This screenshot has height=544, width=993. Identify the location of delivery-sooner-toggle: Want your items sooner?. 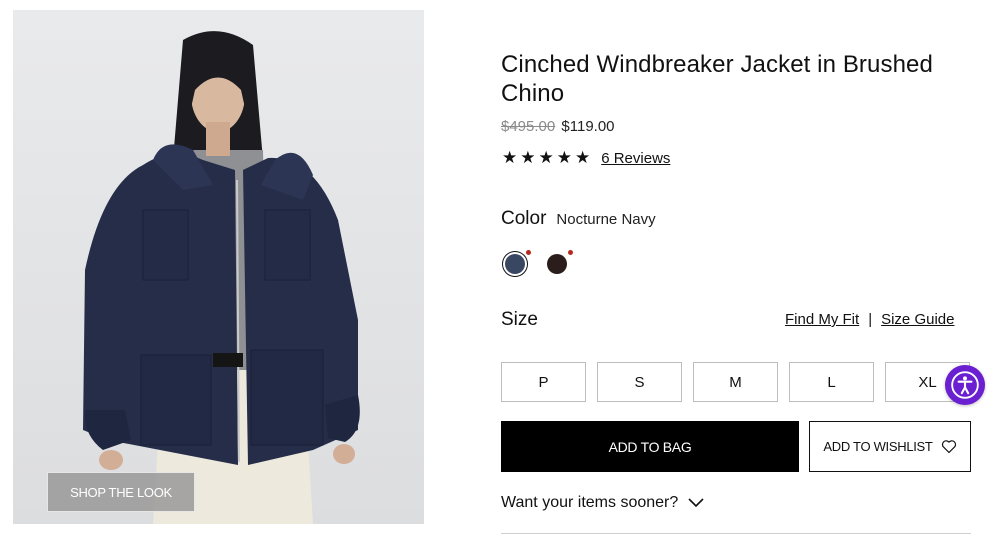
(602, 503).